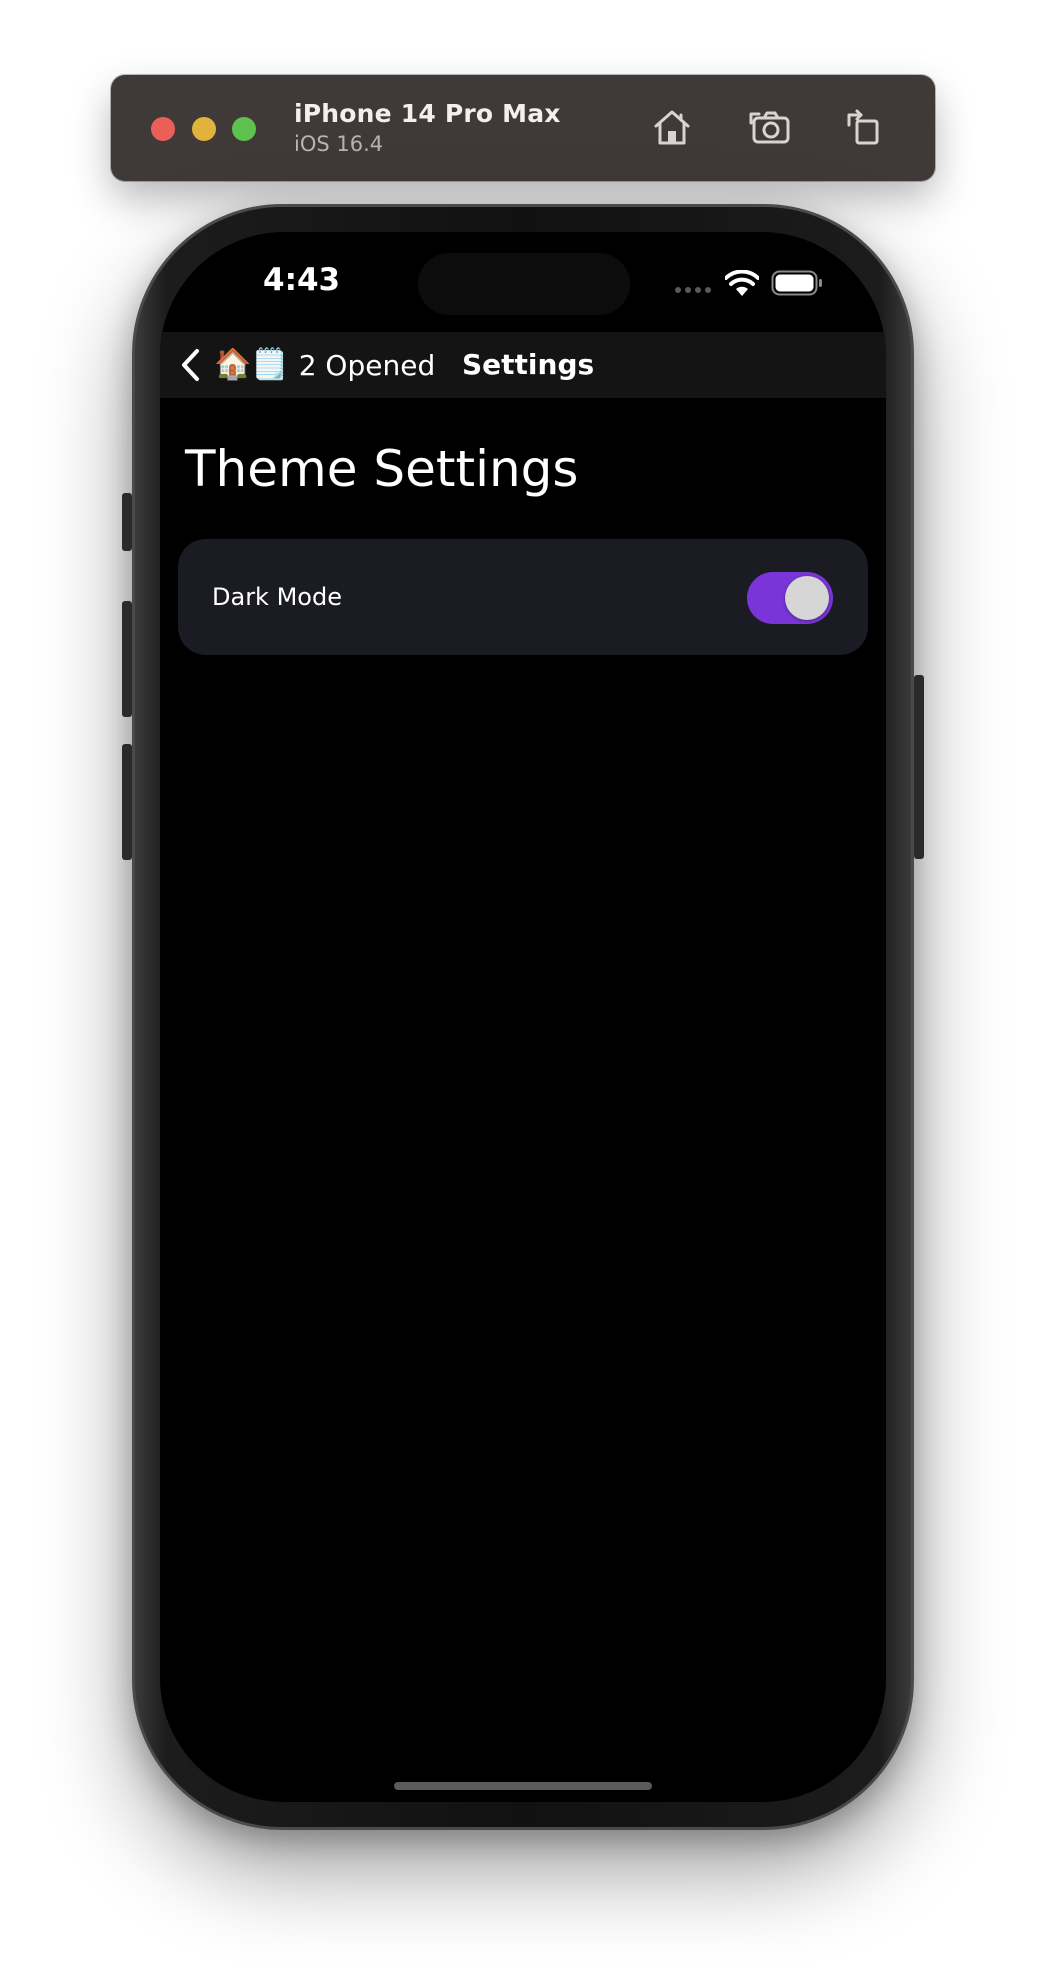 The width and height of the screenshot is (1046, 1984). Describe the element at coordinates (528, 364) in the screenshot. I see `nav-title: Settings` at that location.